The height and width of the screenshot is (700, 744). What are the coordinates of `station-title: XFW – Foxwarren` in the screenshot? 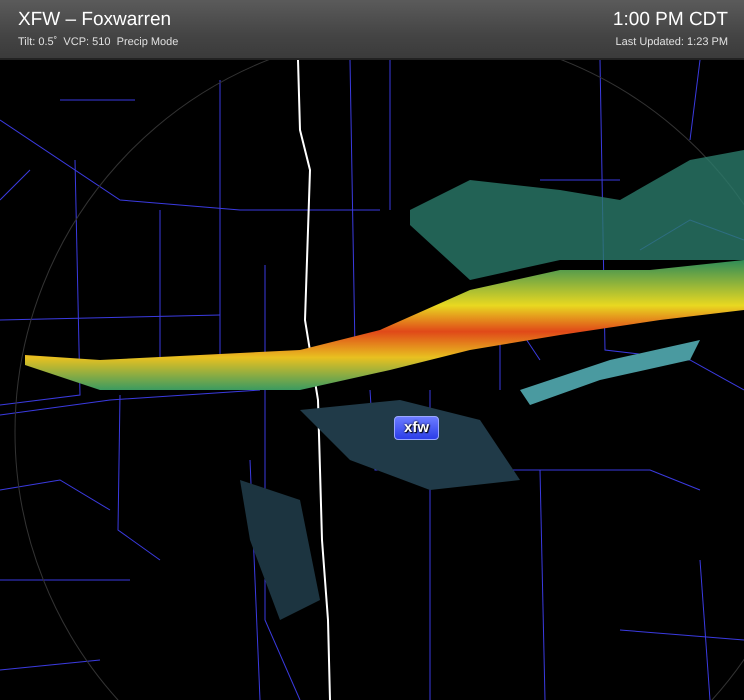 It's located at (95, 20).